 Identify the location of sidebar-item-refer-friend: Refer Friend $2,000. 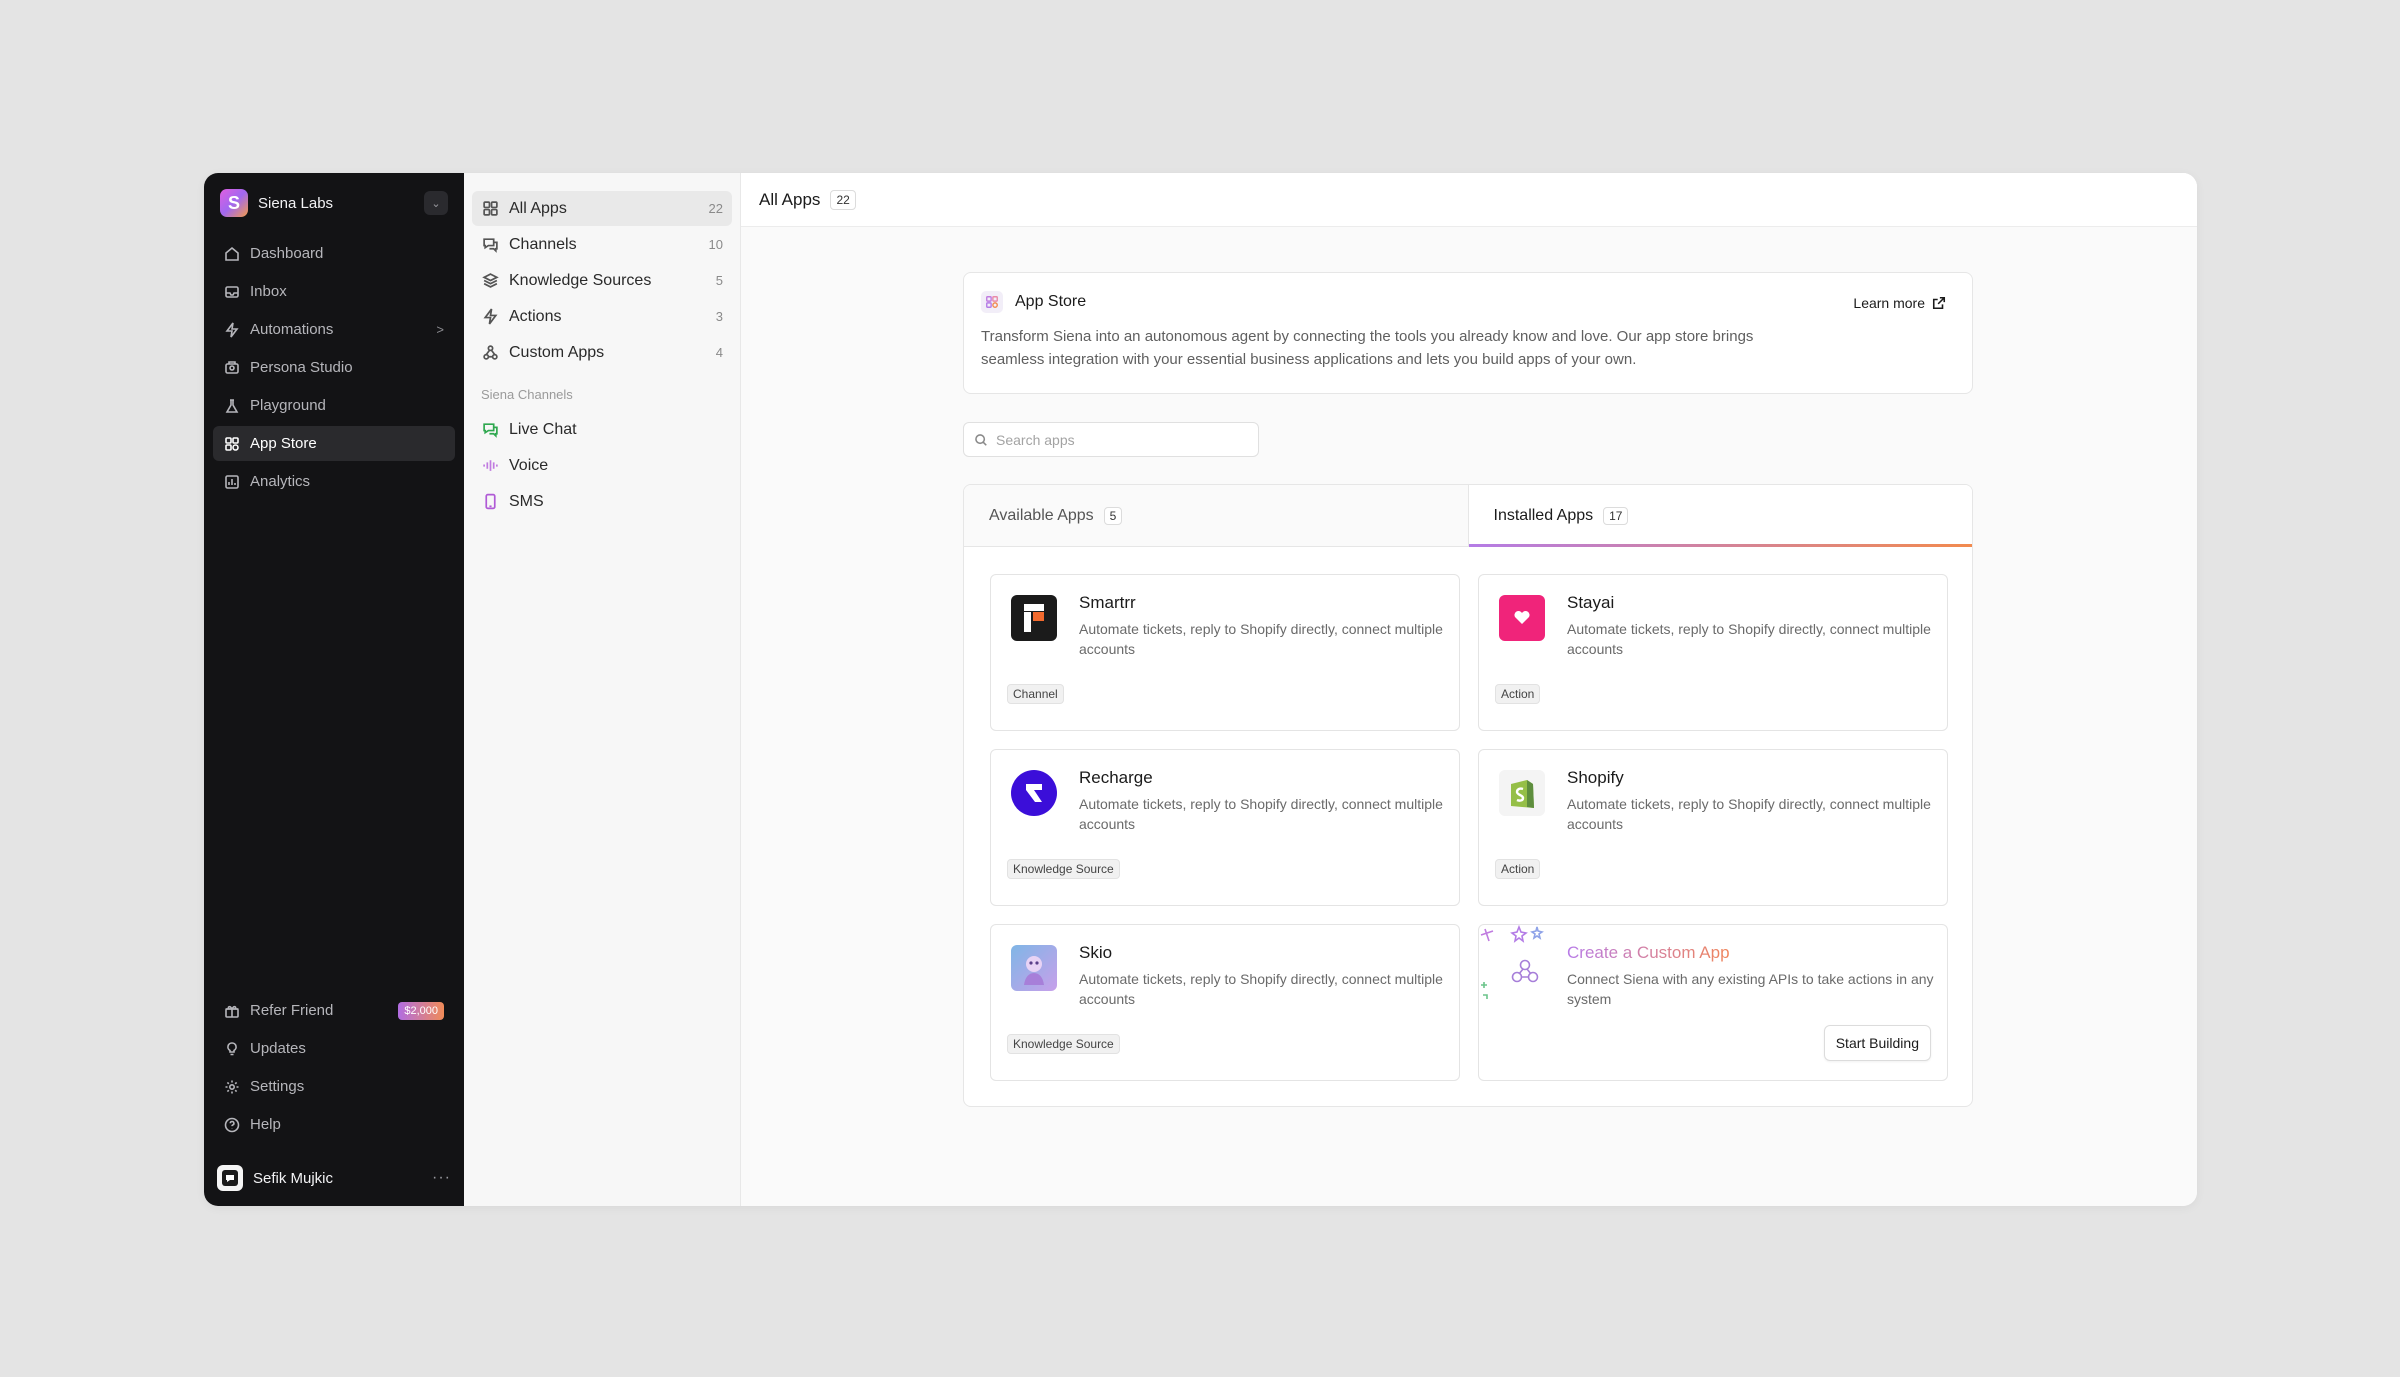
(334, 1010).